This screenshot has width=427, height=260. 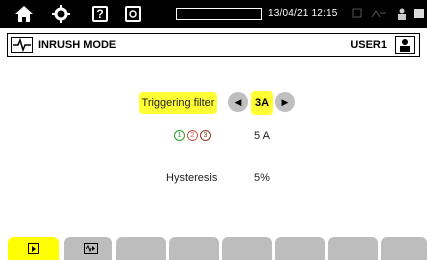 What do you see at coordinates (219, 14) in the screenshot?
I see `memory-progress-bar` at bounding box center [219, 14].